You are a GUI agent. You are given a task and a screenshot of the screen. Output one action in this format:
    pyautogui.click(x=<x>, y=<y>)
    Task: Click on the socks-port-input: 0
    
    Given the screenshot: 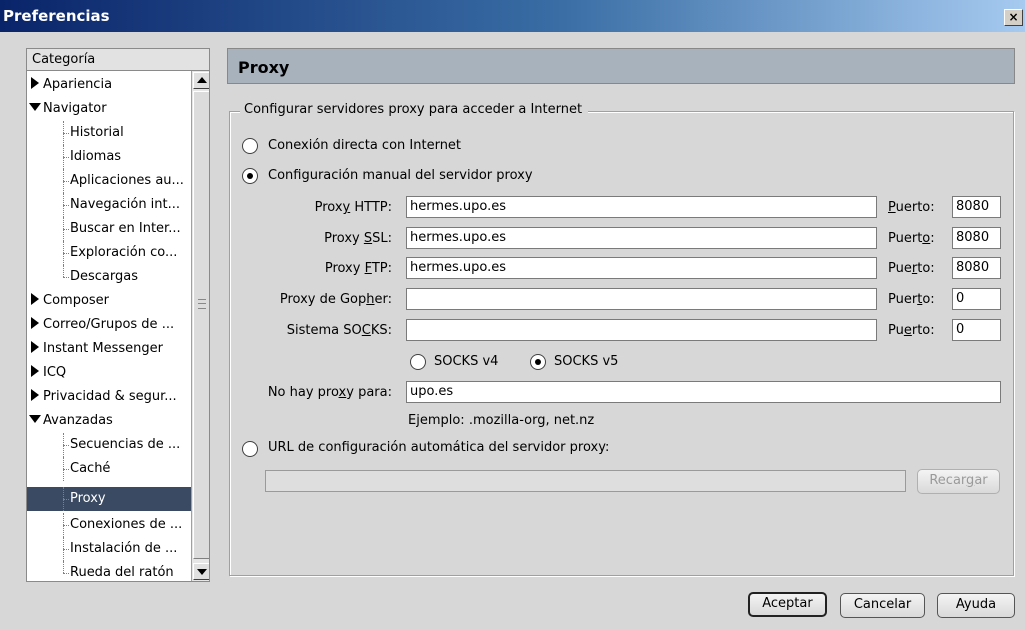 What is the action you would take?
    pyautogui.click(x=976, y=330)
    